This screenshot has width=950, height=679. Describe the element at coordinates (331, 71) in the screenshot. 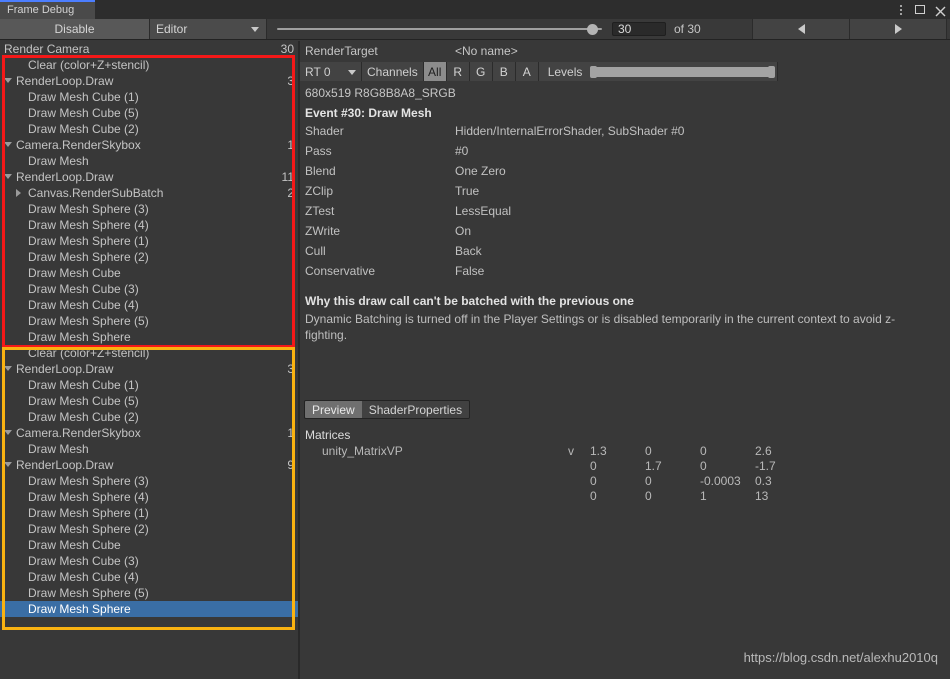

I see `rt-select-dropdown: RT 0` at that location.